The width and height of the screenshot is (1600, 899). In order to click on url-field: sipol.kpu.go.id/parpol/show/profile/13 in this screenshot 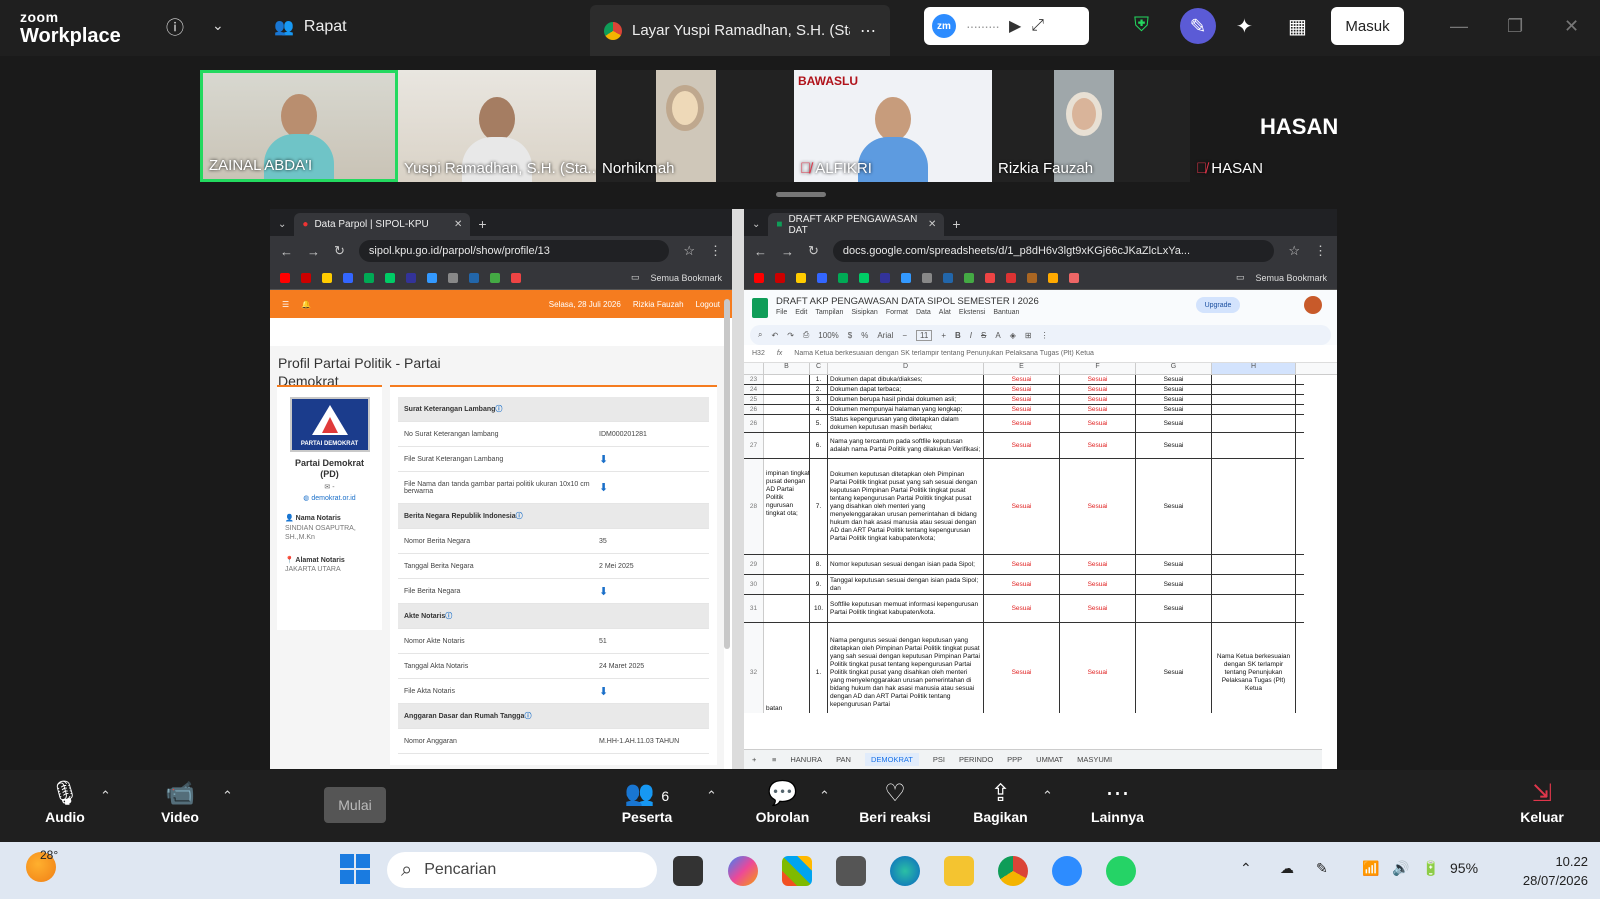, I will do `click(514, 251)`.